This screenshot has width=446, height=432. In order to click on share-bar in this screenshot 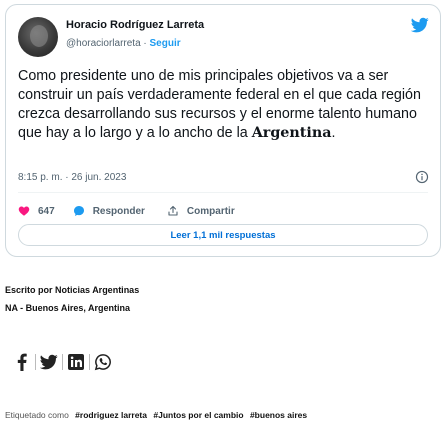, I will do `click(62, 362)`.